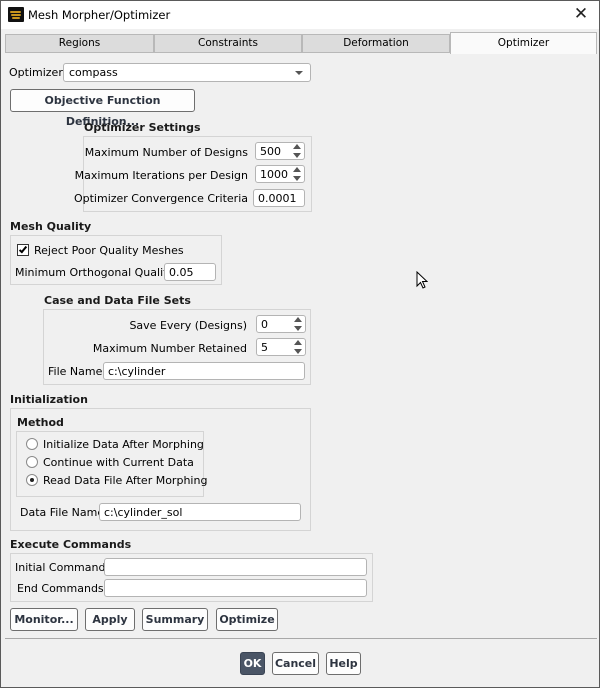 Image resolution: width=600 pixels, height=688 pixels. I want to click on tab-regions: Regions, so click(79, 43).